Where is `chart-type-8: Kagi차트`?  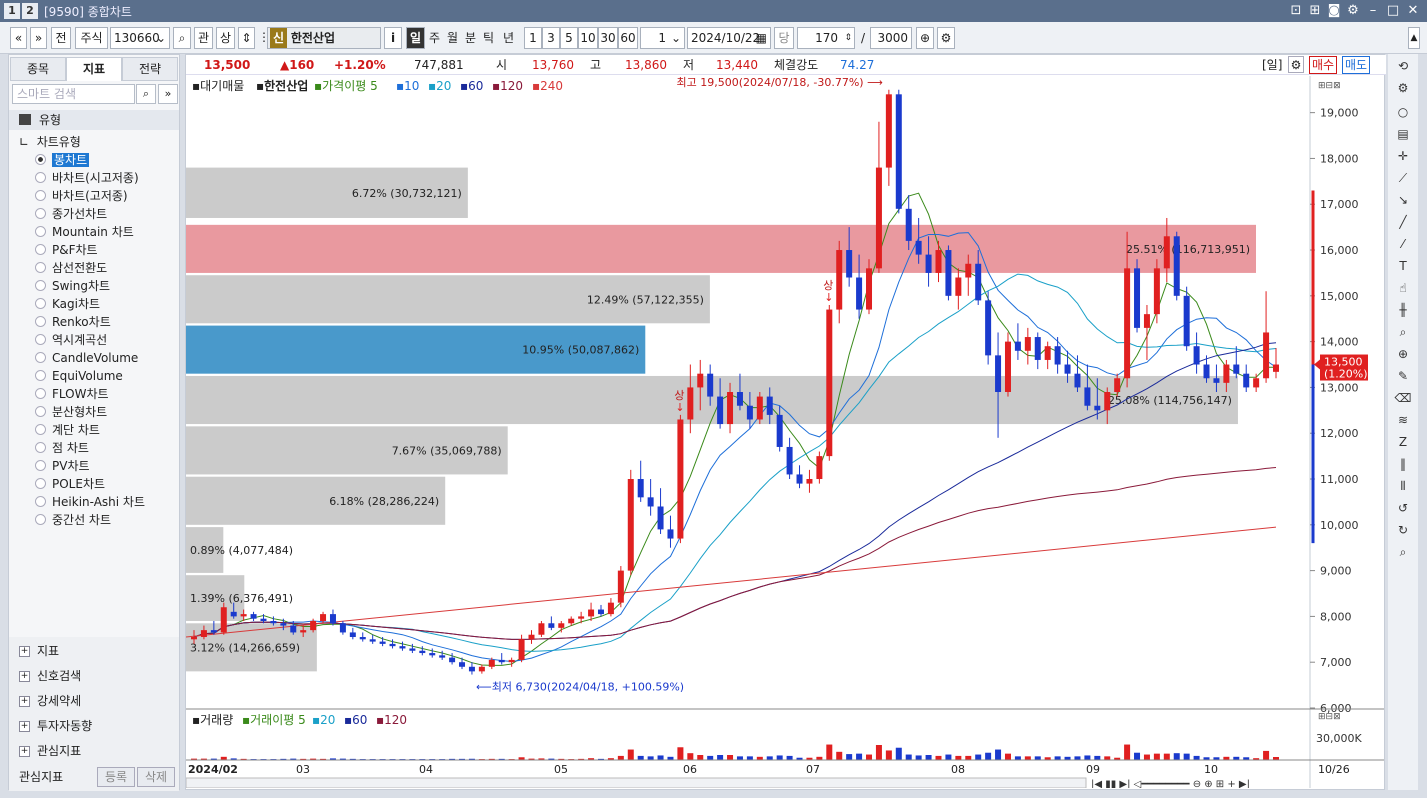
chart-type-8: Kagi차트 is located at coordinates (67, 304).